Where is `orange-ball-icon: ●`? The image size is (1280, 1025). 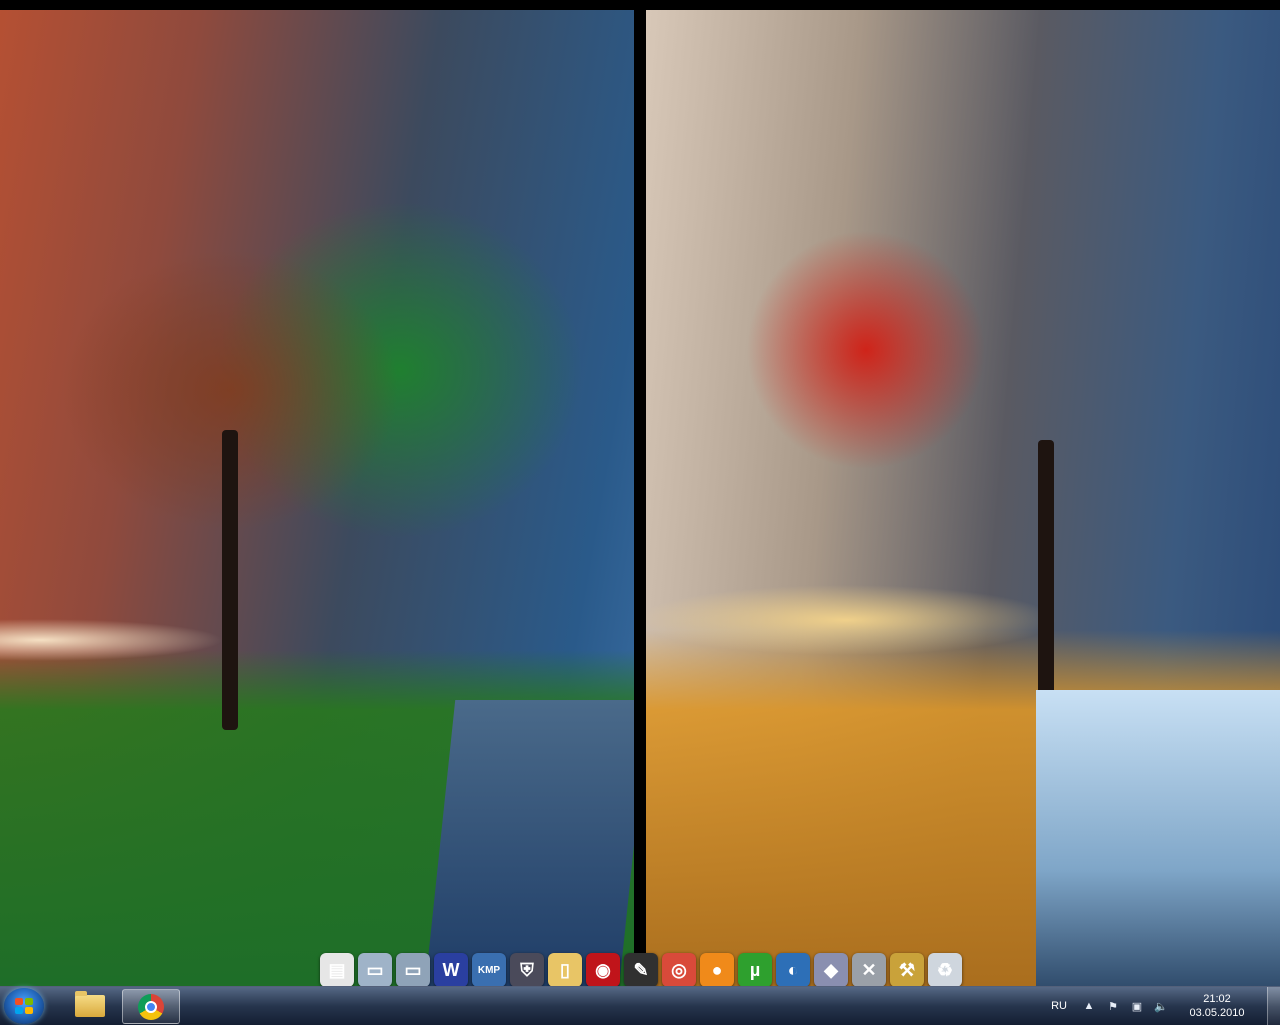
orange-ball-icon: ● is located at coordinates (717, 970).